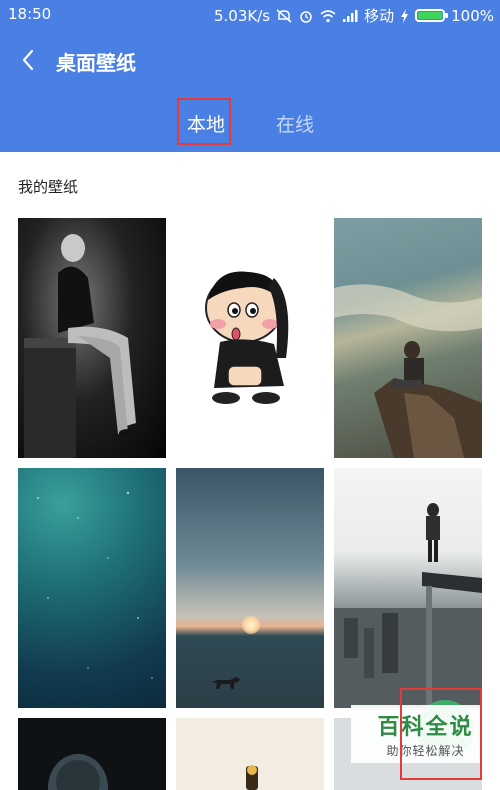 The height and width of the screenshot is (790, 500). What do you see at coordinates (78, 772) in the screenshot?
I see `dark-head-illustration` at bounding box center [78, 772].